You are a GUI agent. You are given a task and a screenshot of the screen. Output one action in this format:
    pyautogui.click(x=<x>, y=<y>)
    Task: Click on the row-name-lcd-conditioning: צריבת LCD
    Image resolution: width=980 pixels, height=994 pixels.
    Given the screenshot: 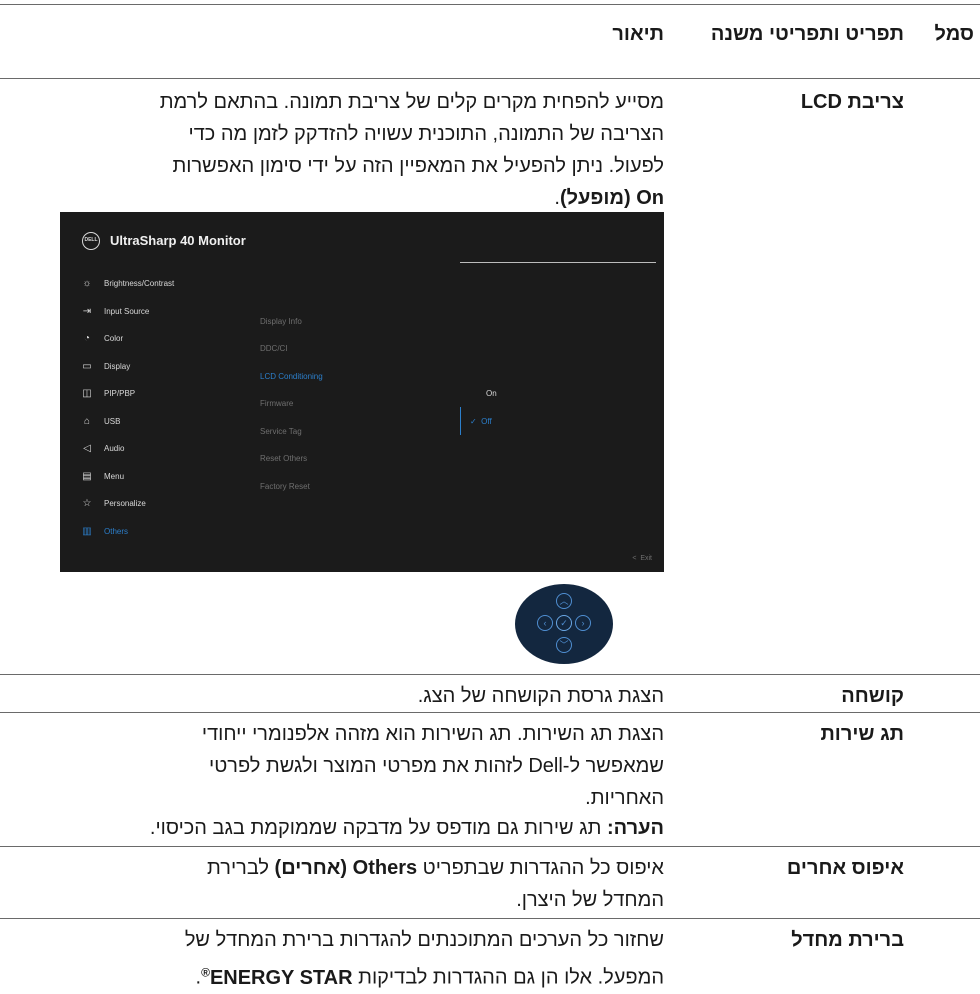 What is the action you would take?
    pyautogui.click(x=852, y=102)
    